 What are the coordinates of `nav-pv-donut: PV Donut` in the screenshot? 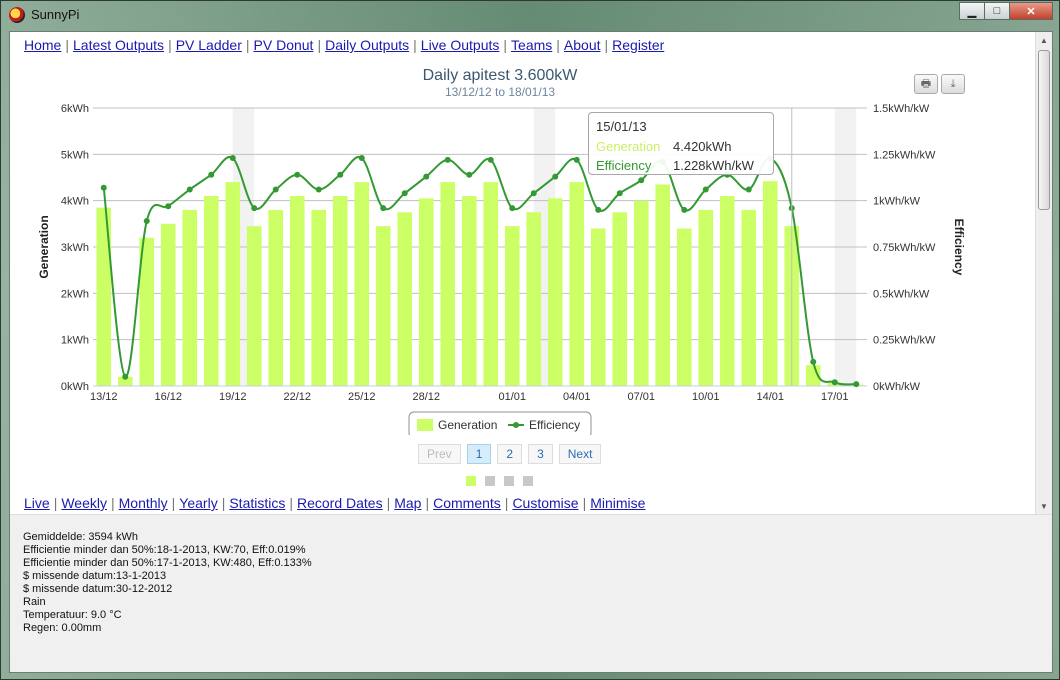 It's located at (284, 45).